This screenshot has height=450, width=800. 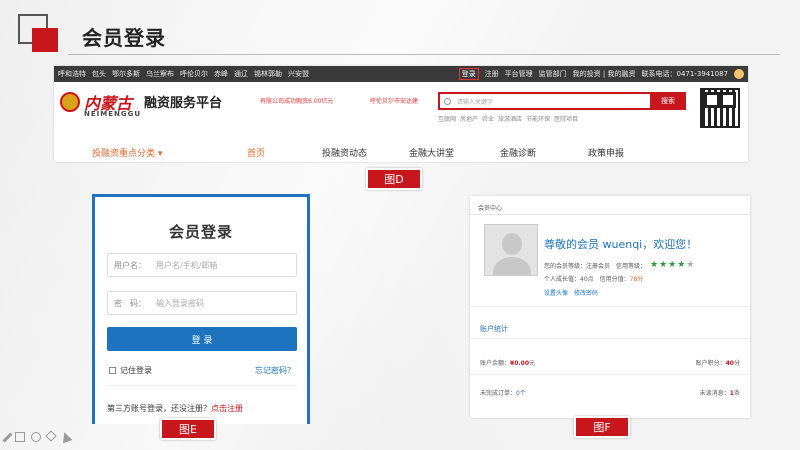 I want to click on hot-word: 房地产, so click(x=469, y=118).